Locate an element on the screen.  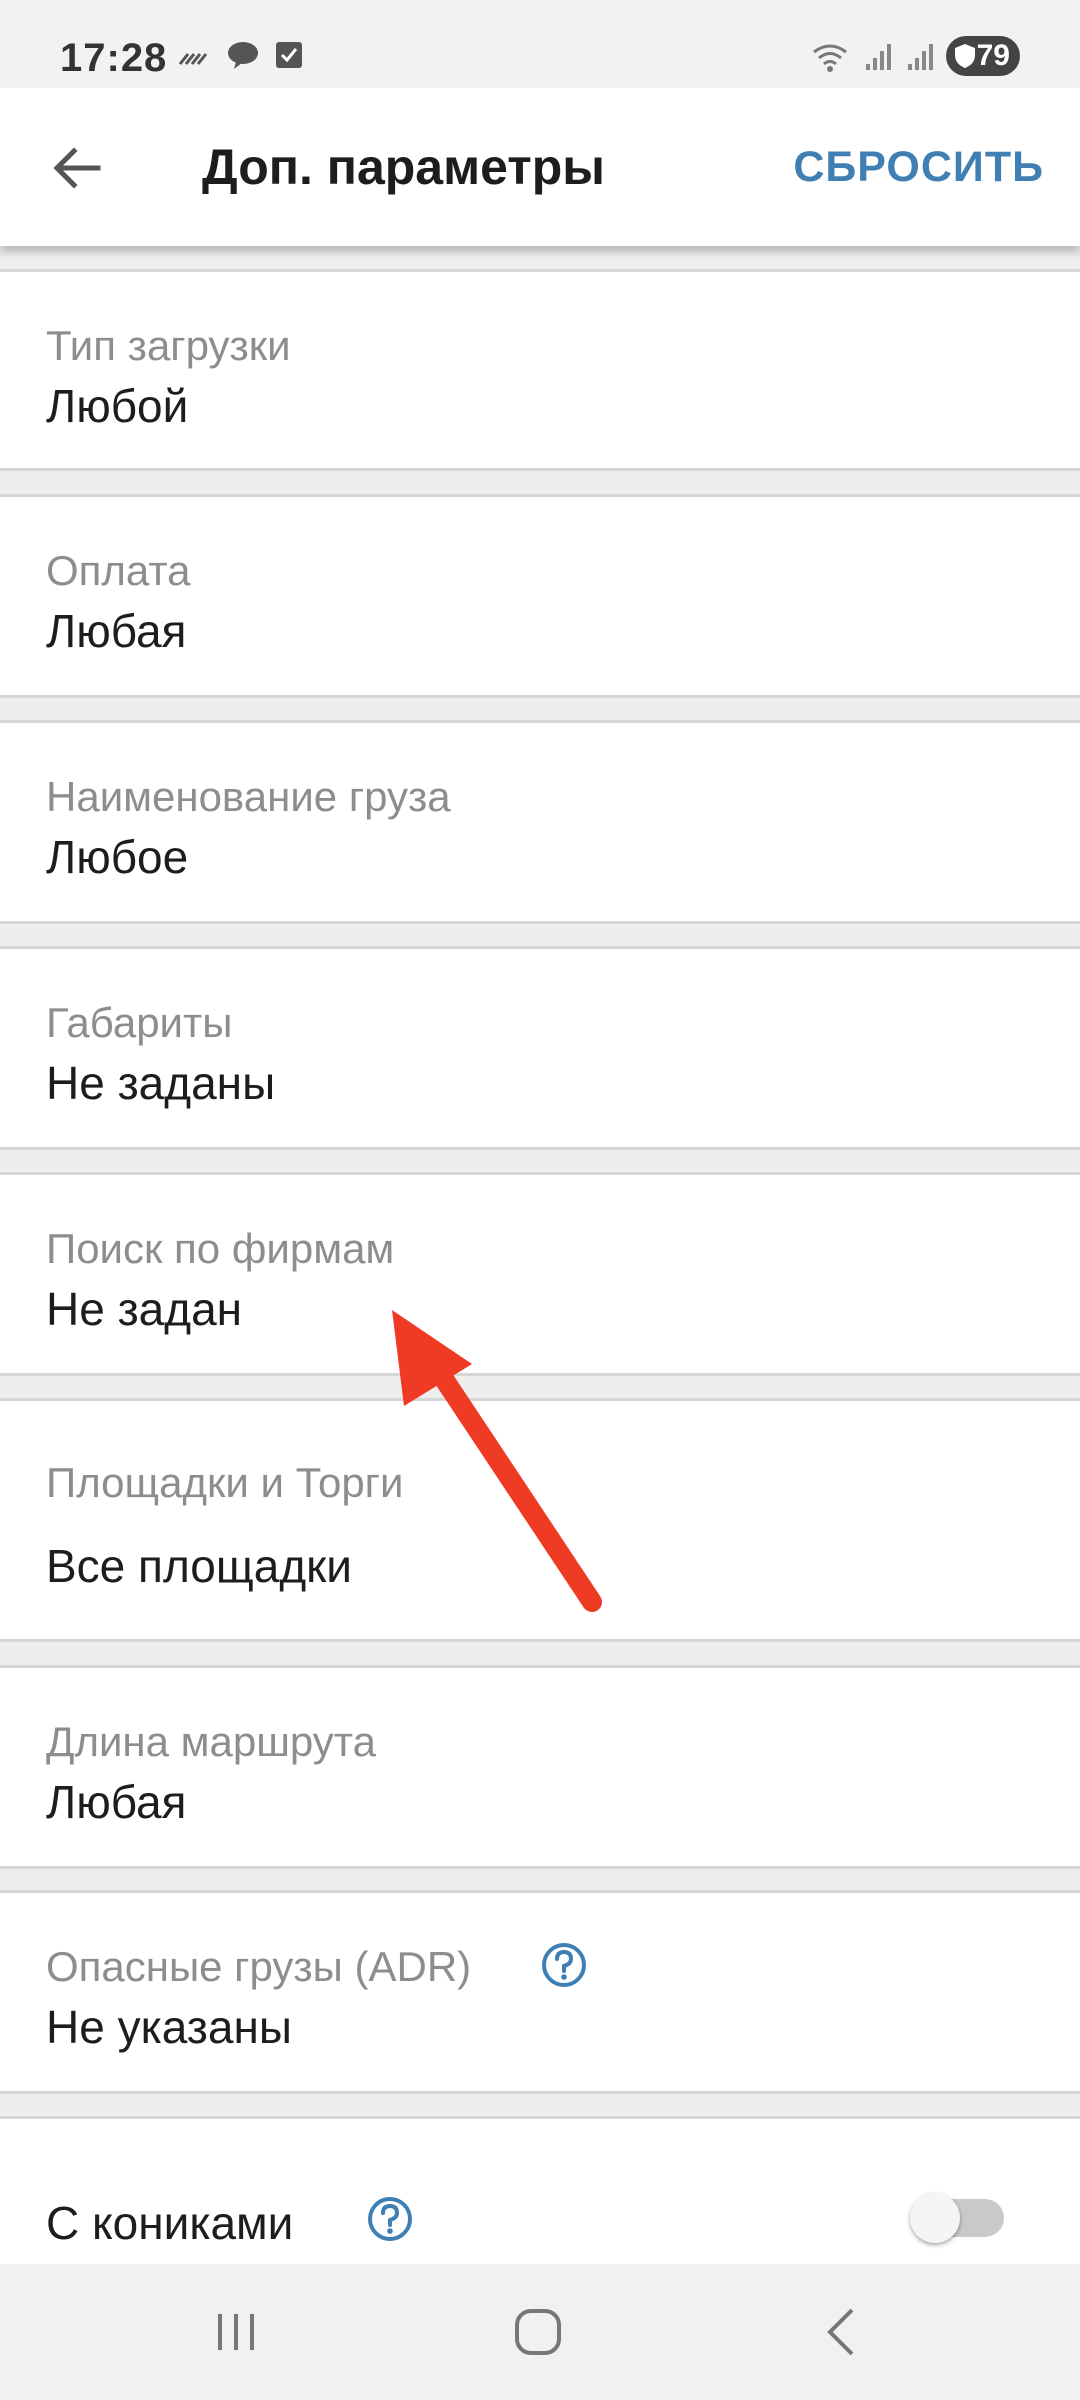
battery-indicator: 79 is located at coordinates (983, 56).